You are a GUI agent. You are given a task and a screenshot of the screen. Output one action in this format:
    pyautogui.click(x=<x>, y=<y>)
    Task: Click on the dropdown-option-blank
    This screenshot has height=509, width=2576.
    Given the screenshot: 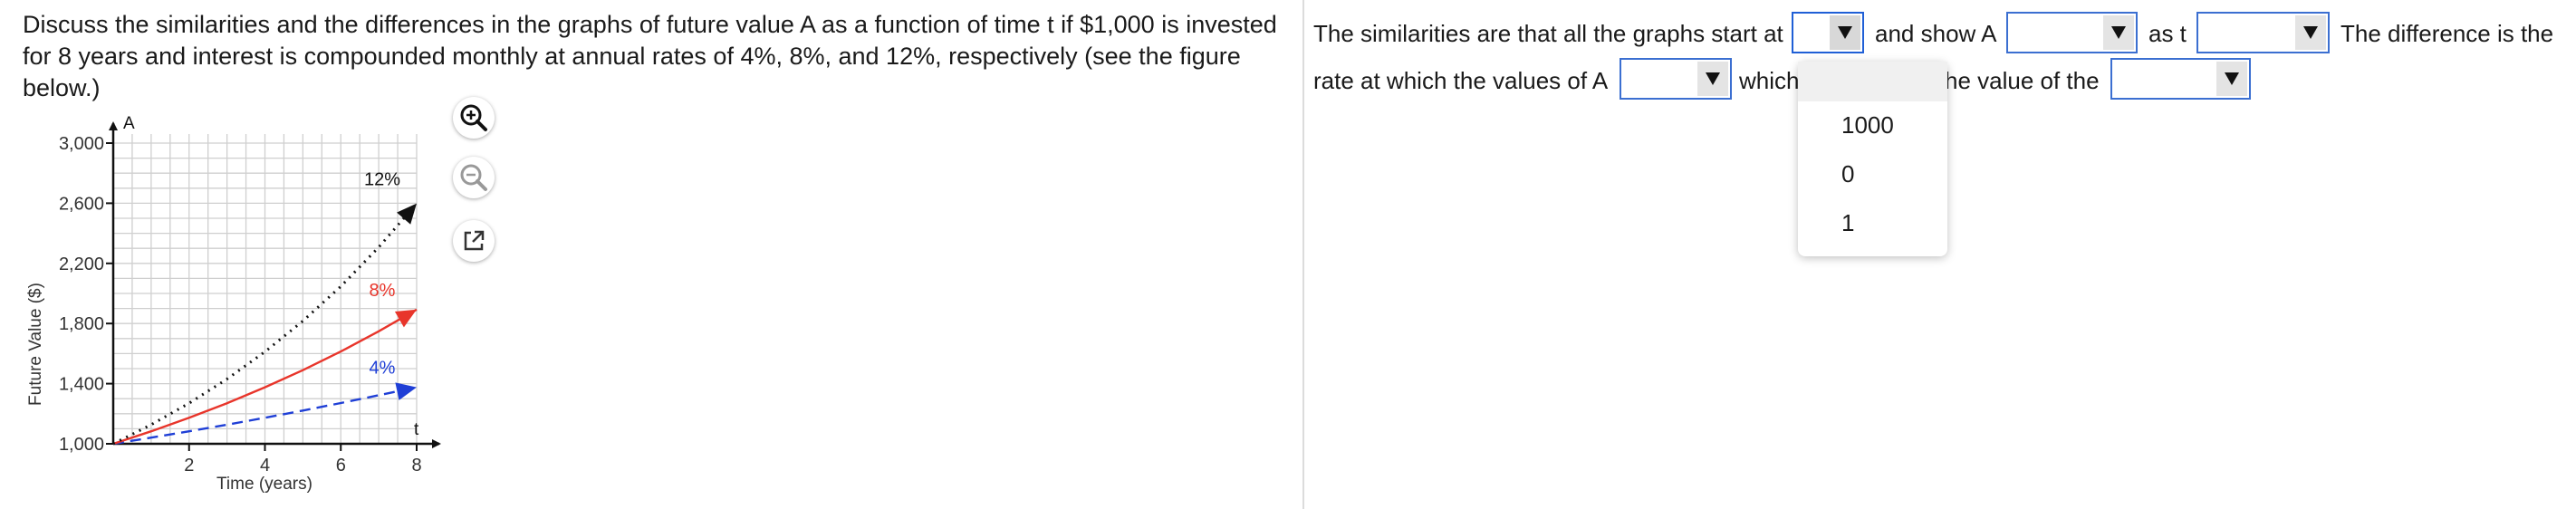 What is the action you would take?
    pyautogui.click(x=1872, y=82)
    